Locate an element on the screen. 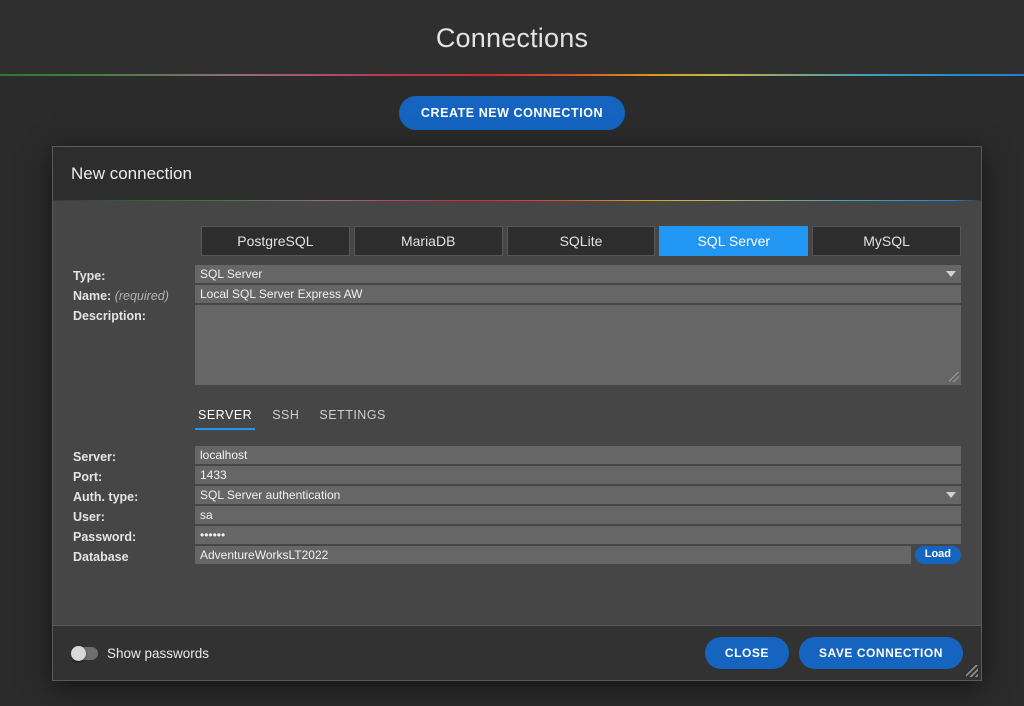  field-row-database: Database Load is located at coordinates (517, 554).